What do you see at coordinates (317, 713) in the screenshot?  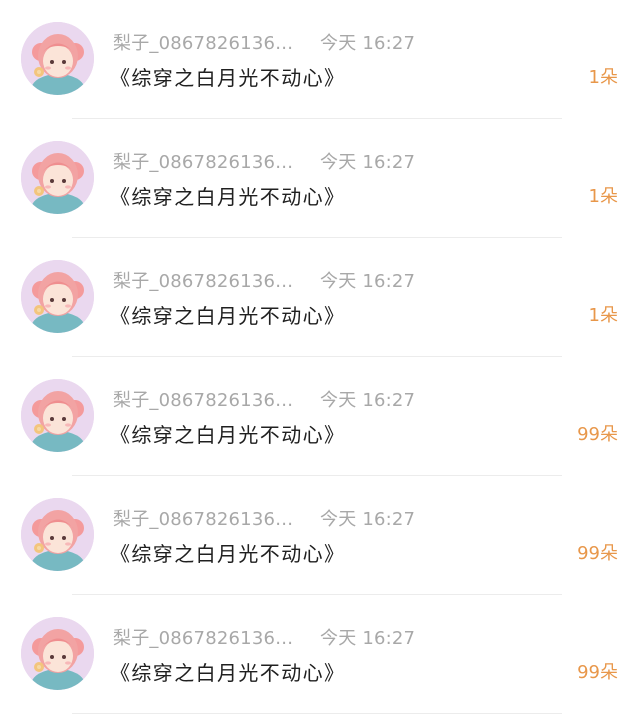 I see `divider` at bounding box center [317, 713].